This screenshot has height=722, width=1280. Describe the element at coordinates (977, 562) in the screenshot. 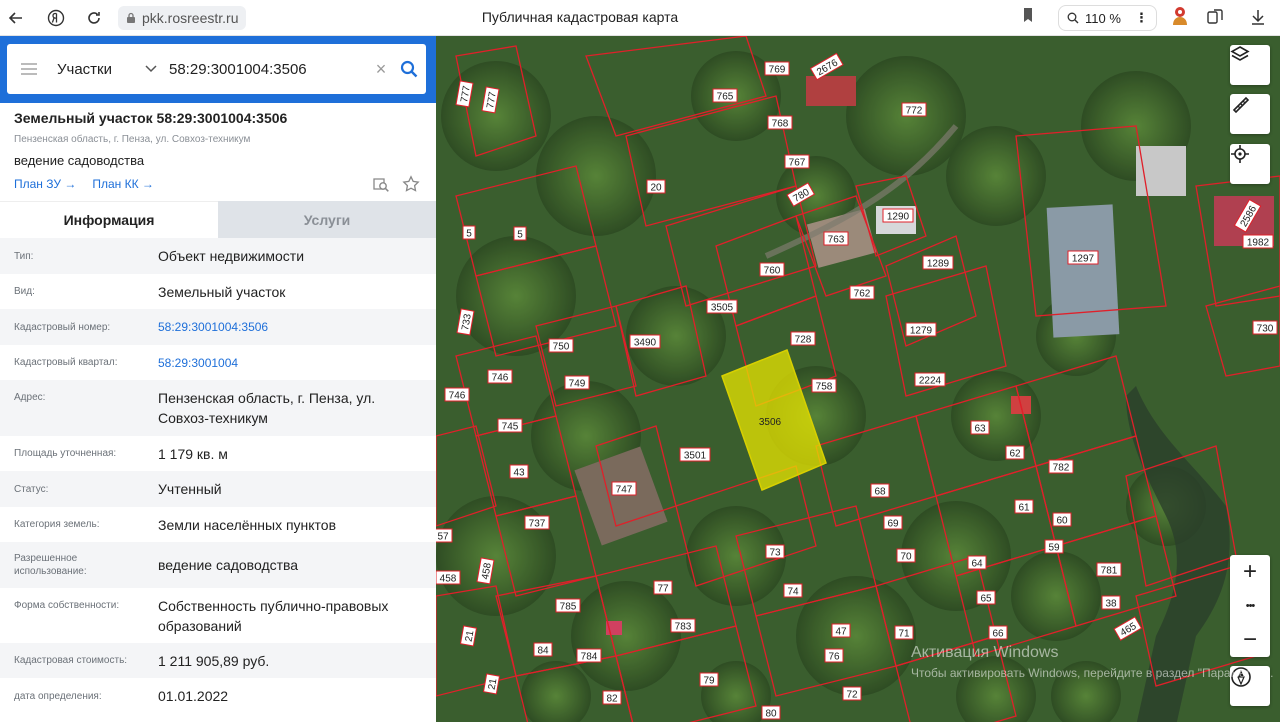

I see `parcel-number-label: 64` at that location.